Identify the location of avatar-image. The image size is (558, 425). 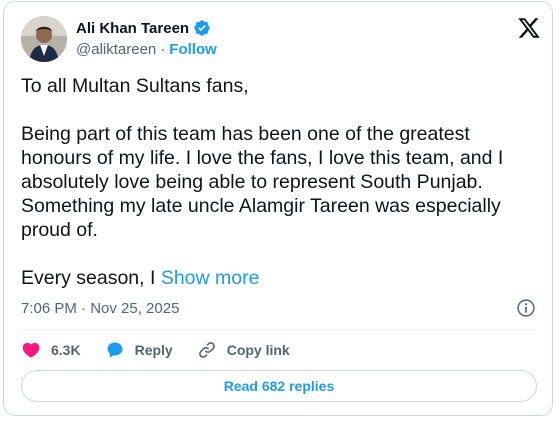
(44, 39).